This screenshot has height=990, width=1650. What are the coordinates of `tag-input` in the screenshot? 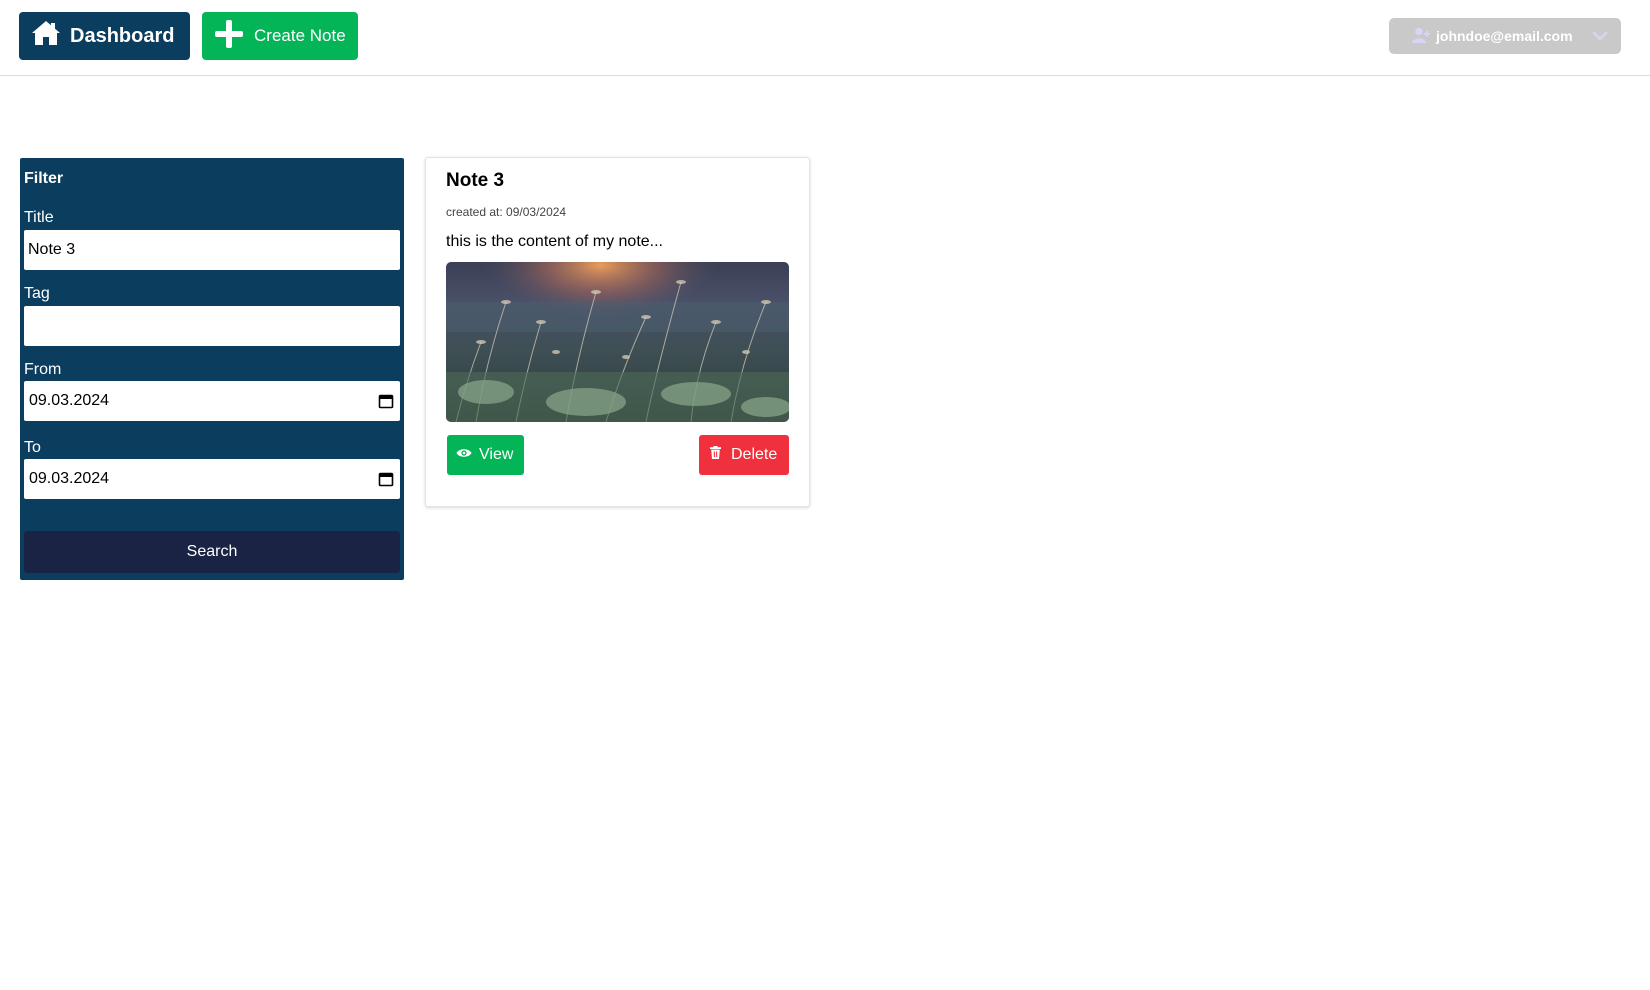 It's located at (212, 326).